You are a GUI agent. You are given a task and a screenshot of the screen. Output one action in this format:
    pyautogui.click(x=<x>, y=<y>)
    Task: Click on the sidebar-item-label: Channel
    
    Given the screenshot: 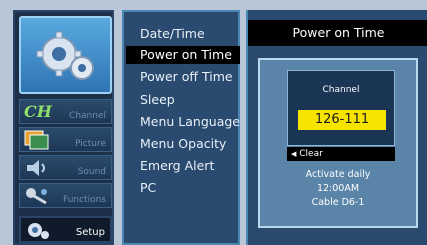 What is the action you would take?
    pyautogui.click(x=87, y=116)
    